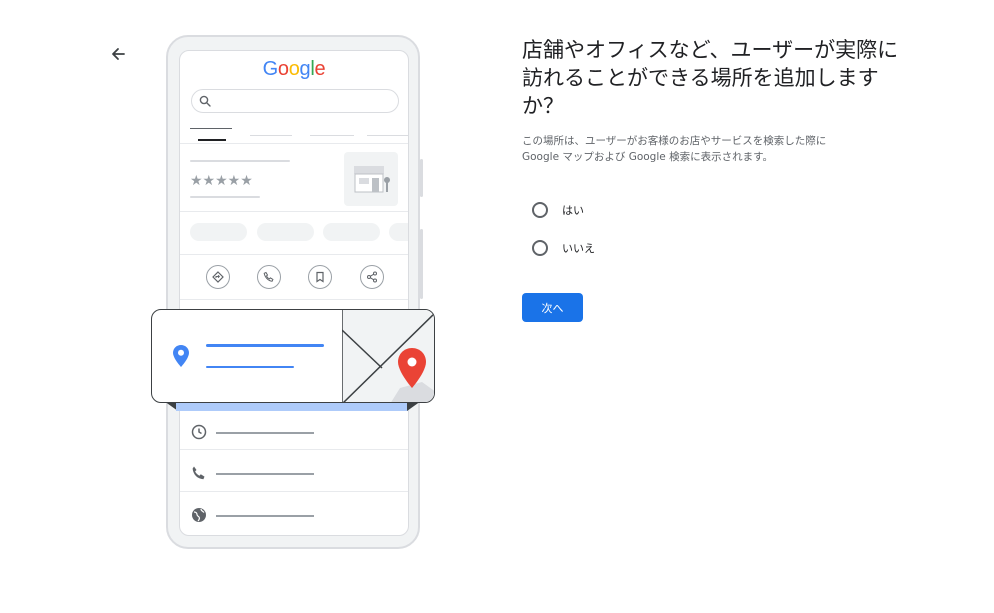 This screenshot has width=994, height=613. Describe the element at coordinates (250, 367) in the screenshot. I see `card-subtitle-line` at that location.